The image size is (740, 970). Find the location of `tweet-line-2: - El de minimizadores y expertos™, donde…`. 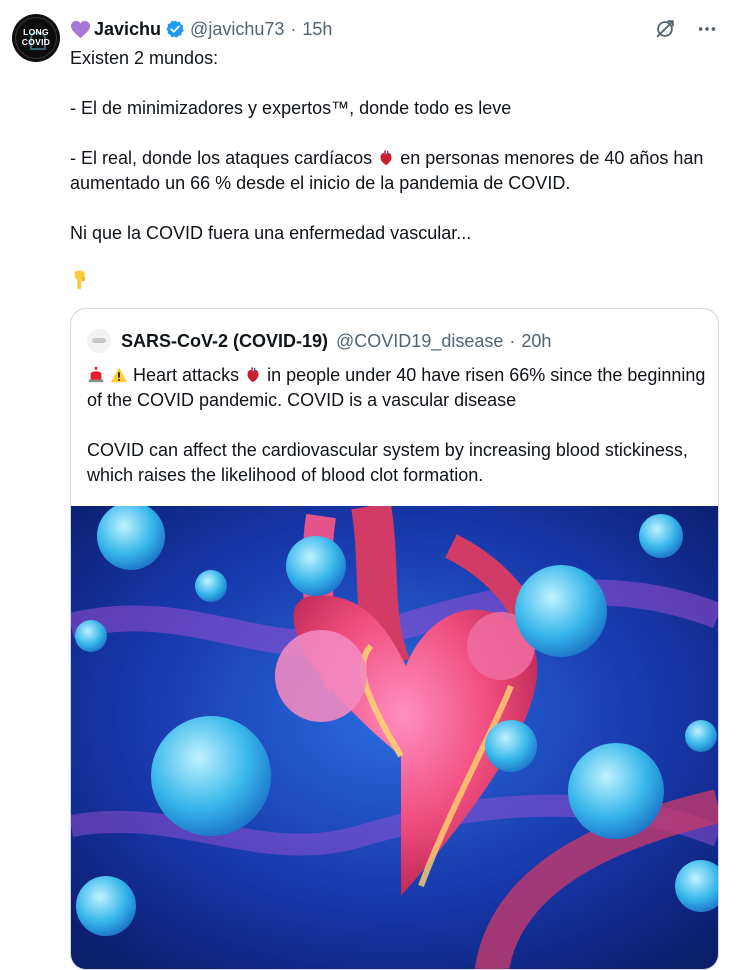

tweet-line-2: - El de minimizadores y expertos™, donde… is located at coordinates (291, 108).